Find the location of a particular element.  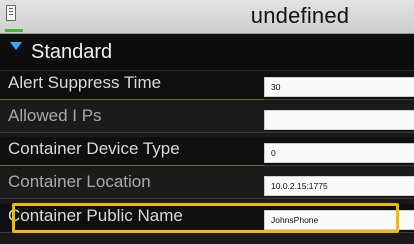

value-text: 0 is located at coordinates (273, 153).